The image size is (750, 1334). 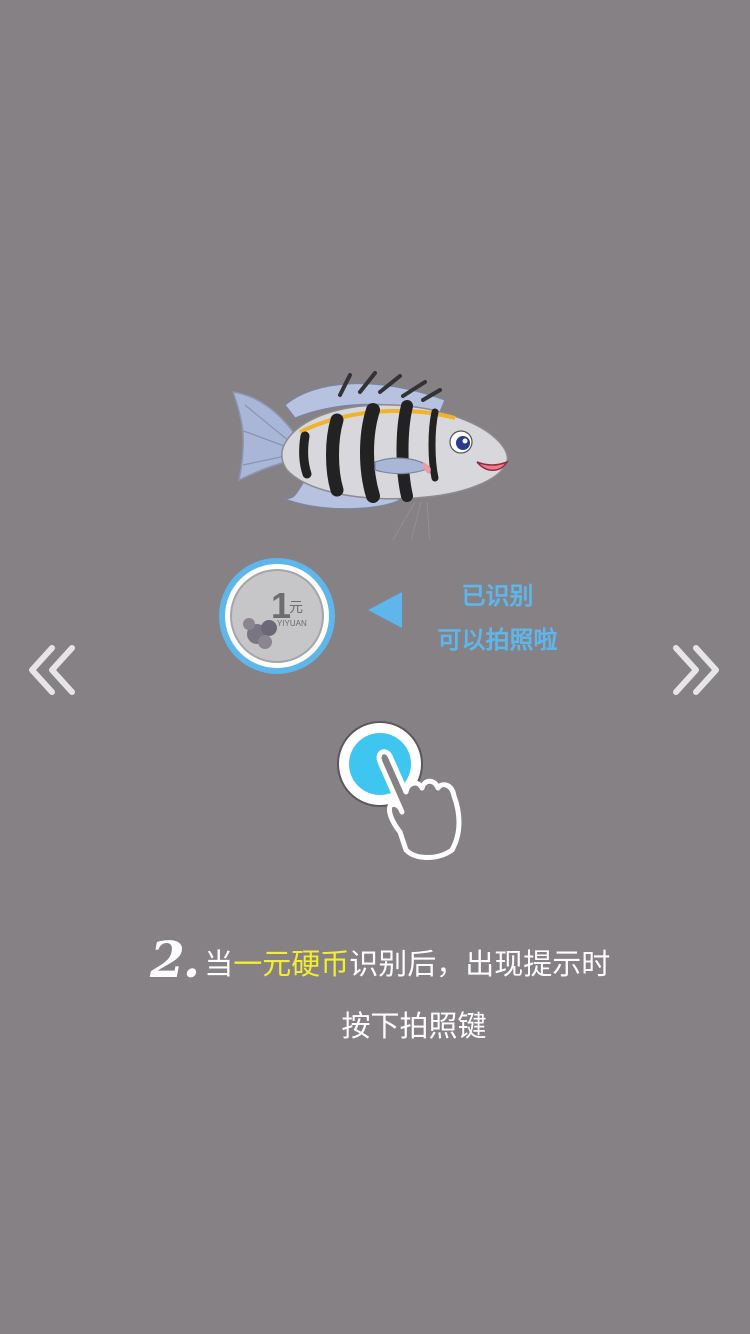 What do you see at coordinates (497, 640) in the screenshot?
I see `hint-line-2: 可以拍照啦` at bounding box center [497, 640].